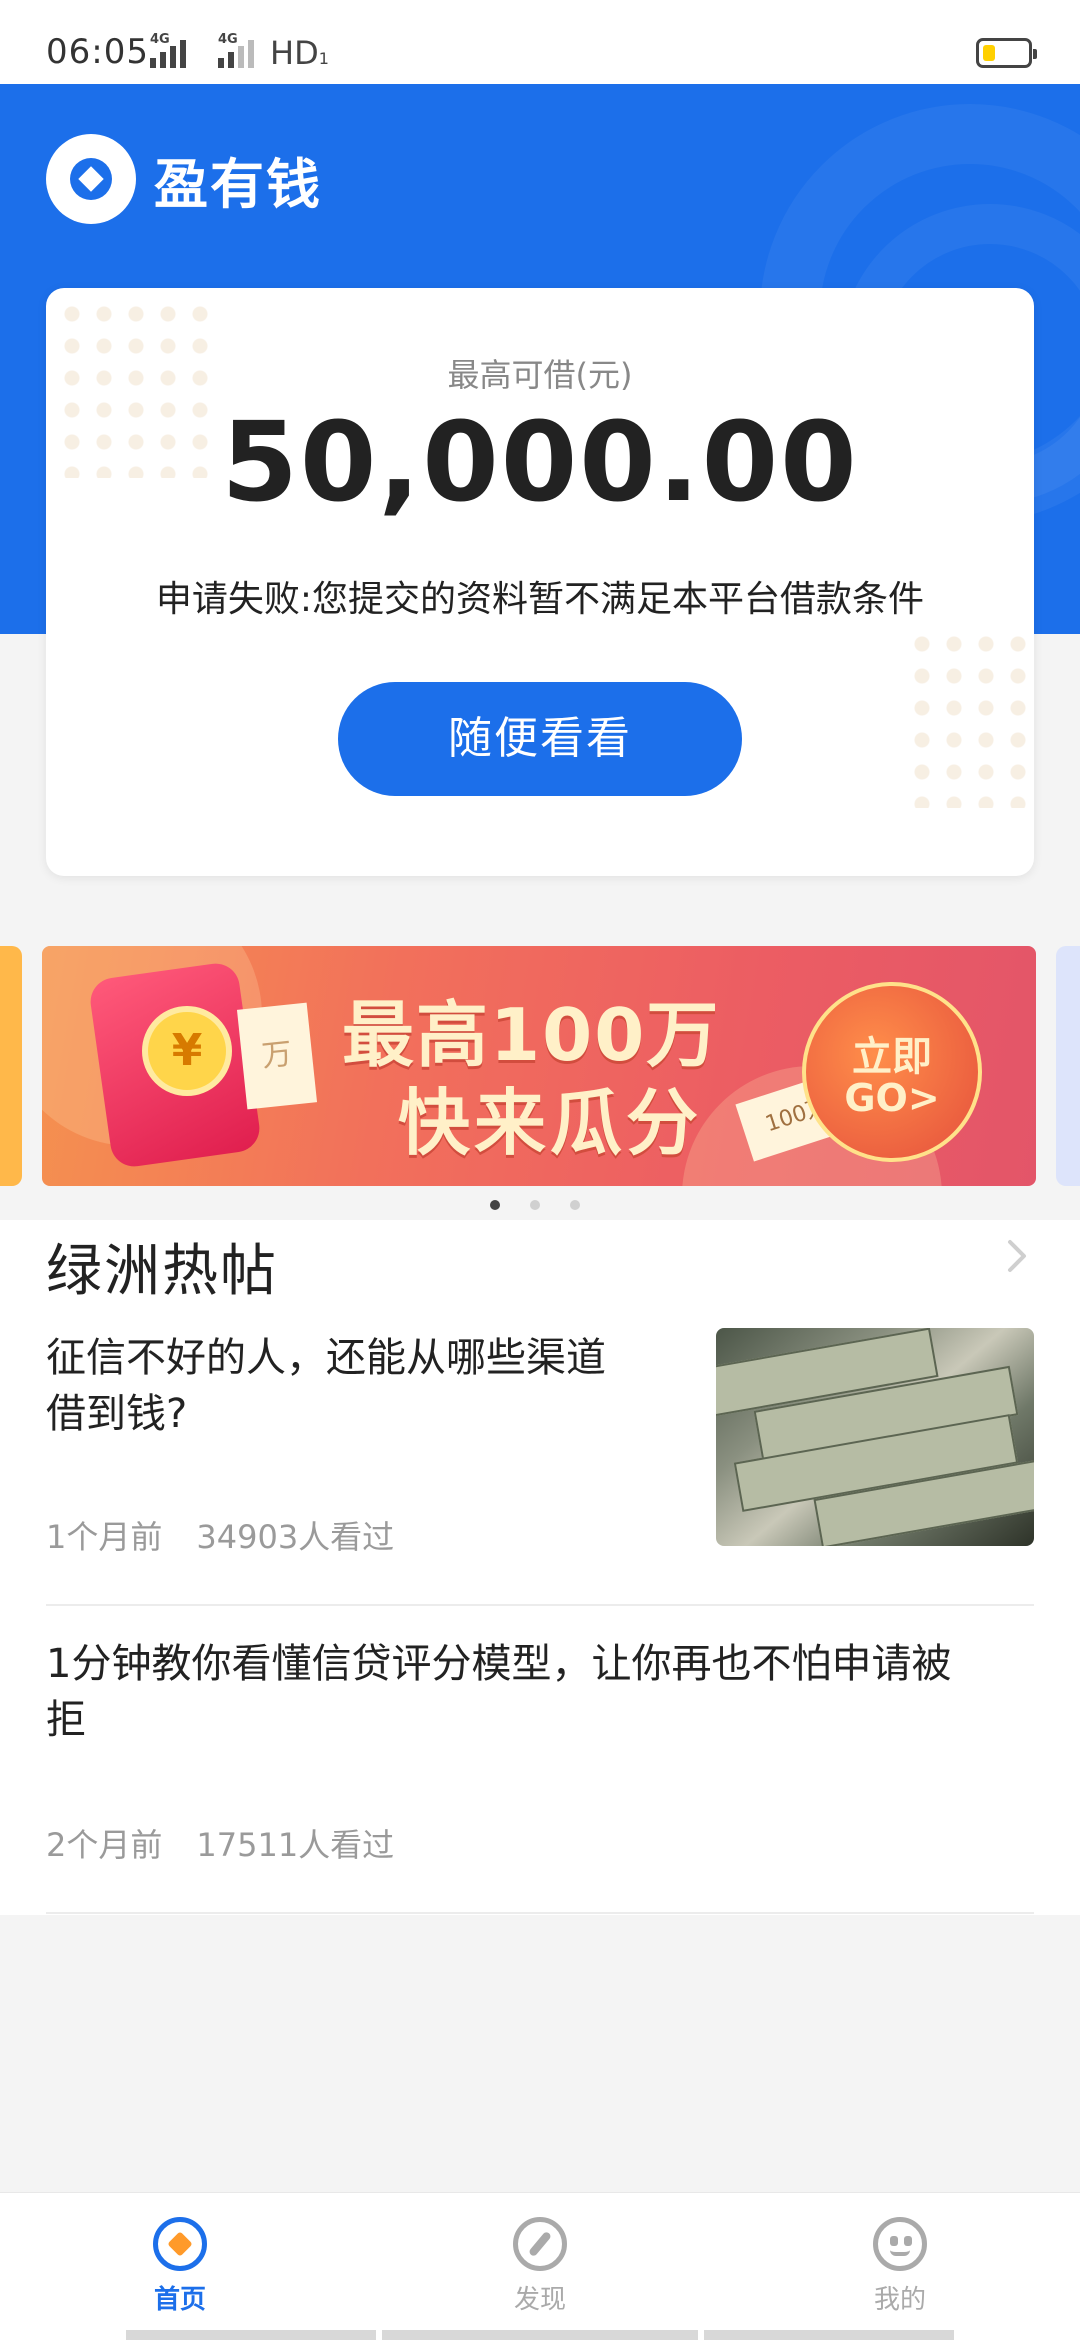  Describe the element at coordinates (238, 184) in the screenshot. I see `app-name: 盈有钱` at that location.